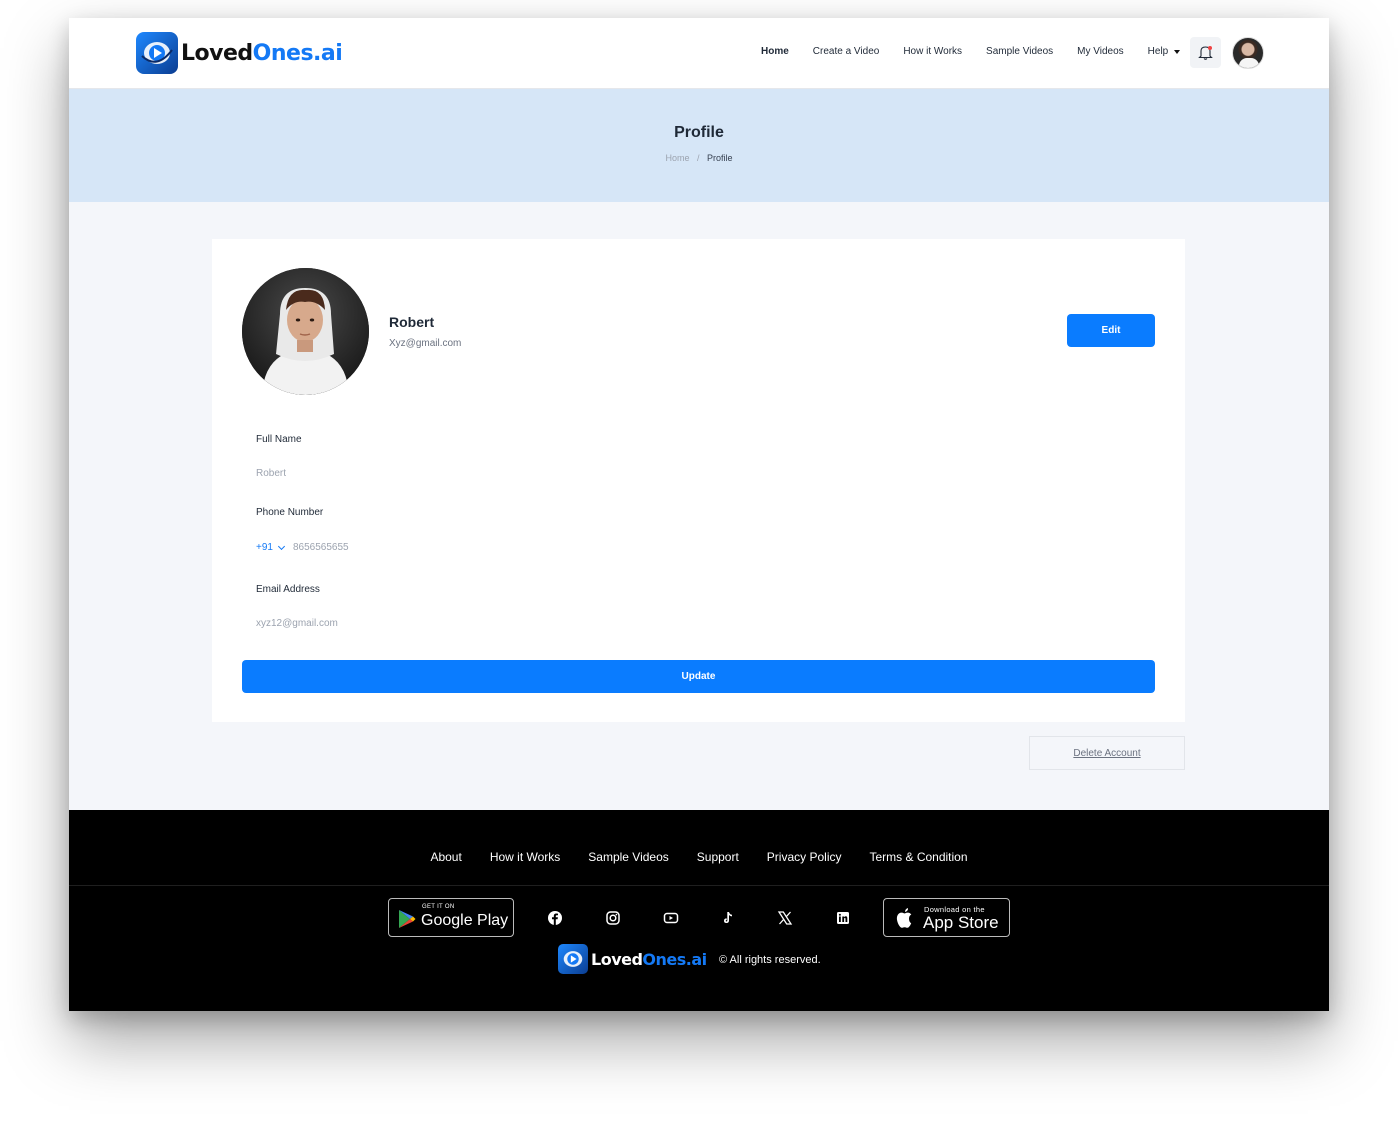 This screenshot has height=1131, width=1398. What do you see at coordinates (555, 918) in the screenshot?
I see `facebook-icon` at bounding box center [555, 918].